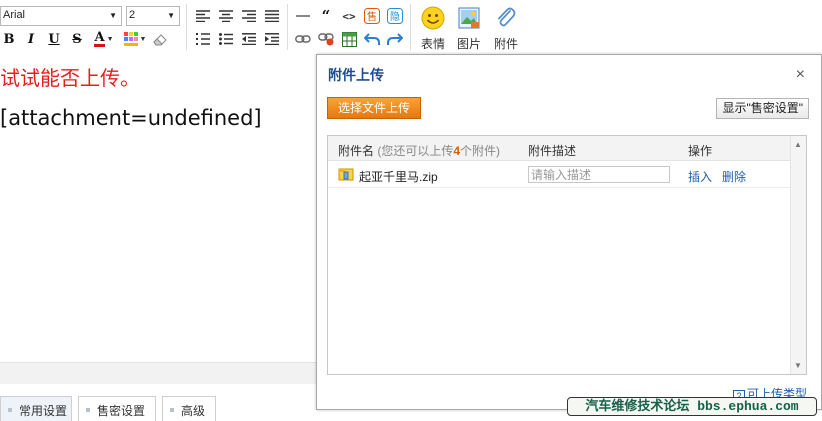  What do you see at coordinates (469, 18) in the screenshot?
I see `image-icon` at bounding box center [469, 18].